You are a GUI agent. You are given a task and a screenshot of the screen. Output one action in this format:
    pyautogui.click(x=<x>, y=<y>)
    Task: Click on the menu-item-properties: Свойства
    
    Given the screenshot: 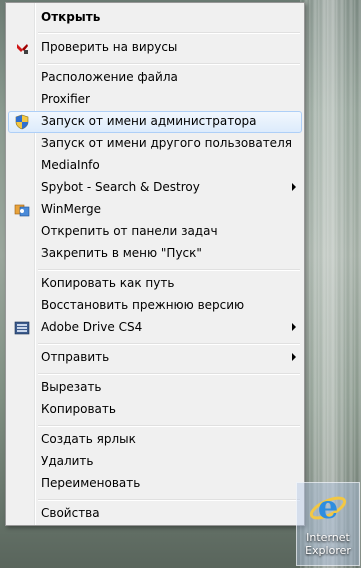 What is the action you would take?
    pyautogui.click(x=155, y=514)
    